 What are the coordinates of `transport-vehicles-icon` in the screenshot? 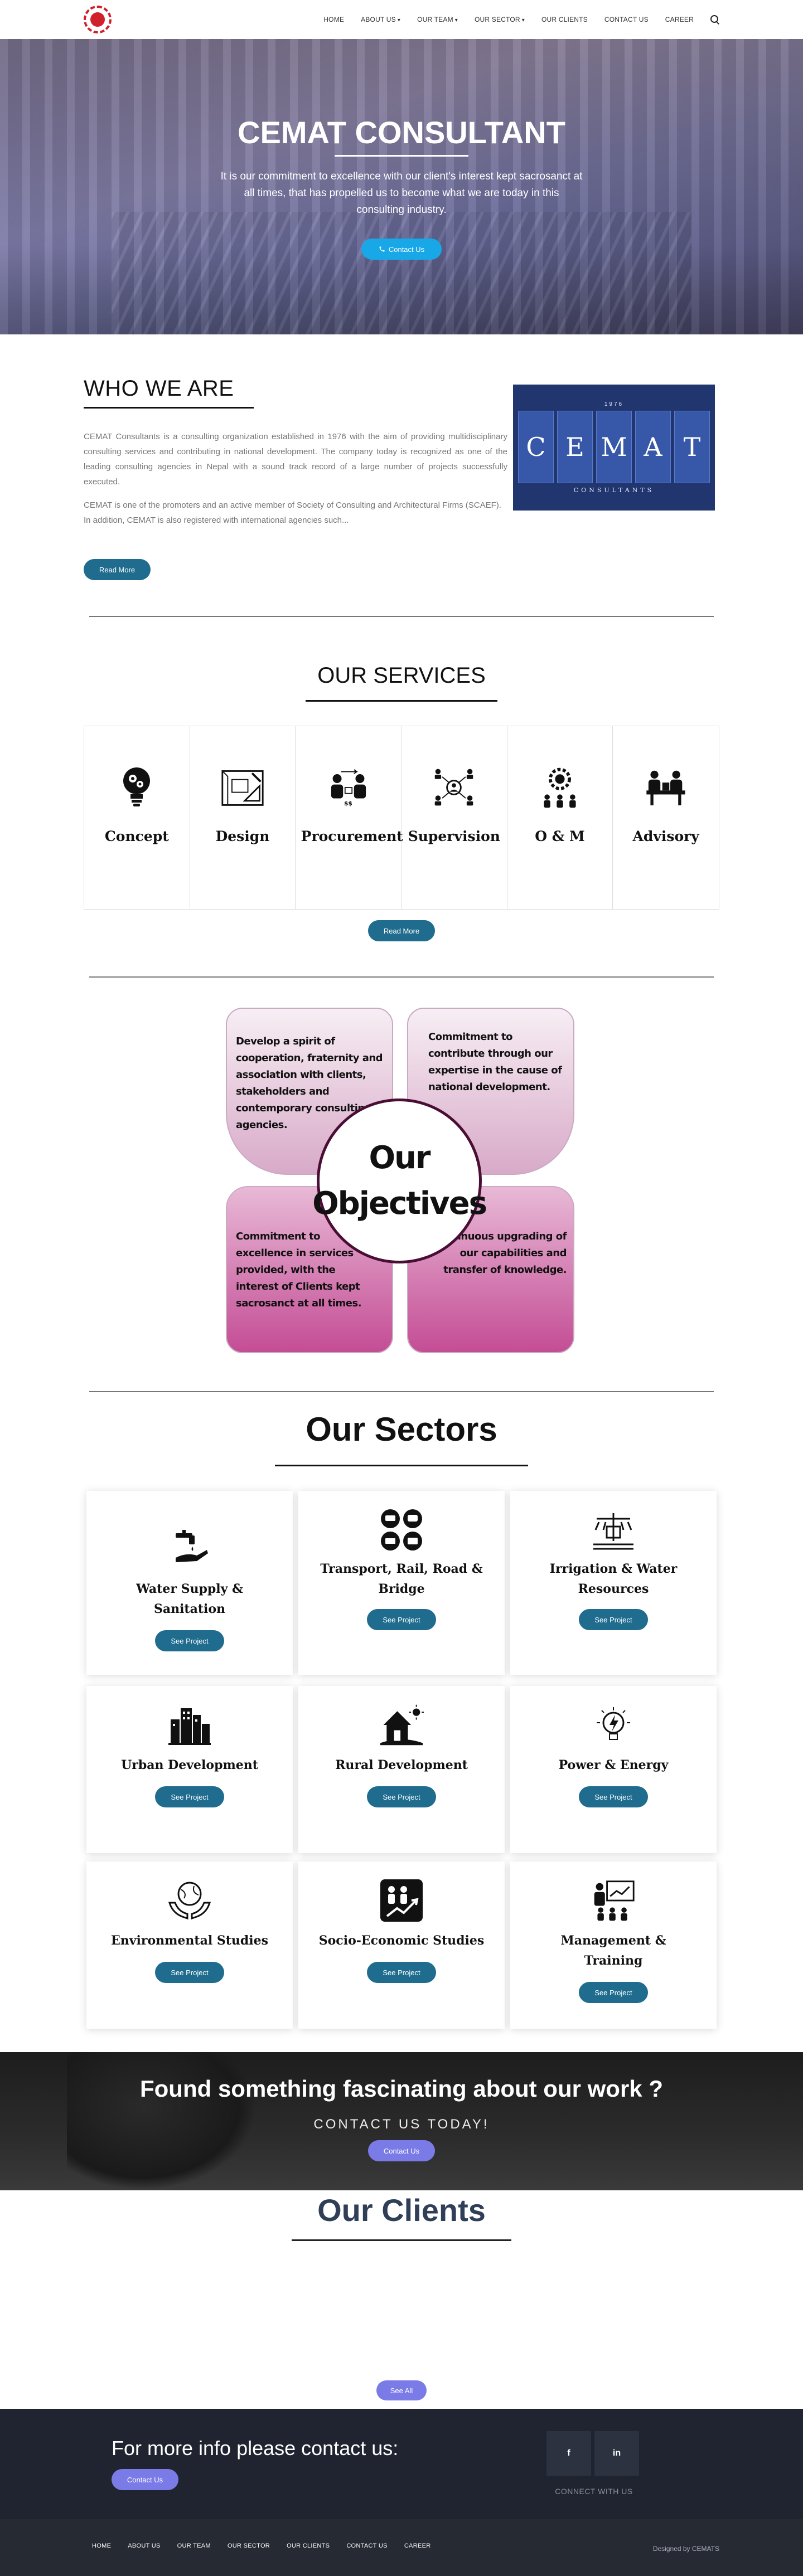 It's located at (401, 1530).